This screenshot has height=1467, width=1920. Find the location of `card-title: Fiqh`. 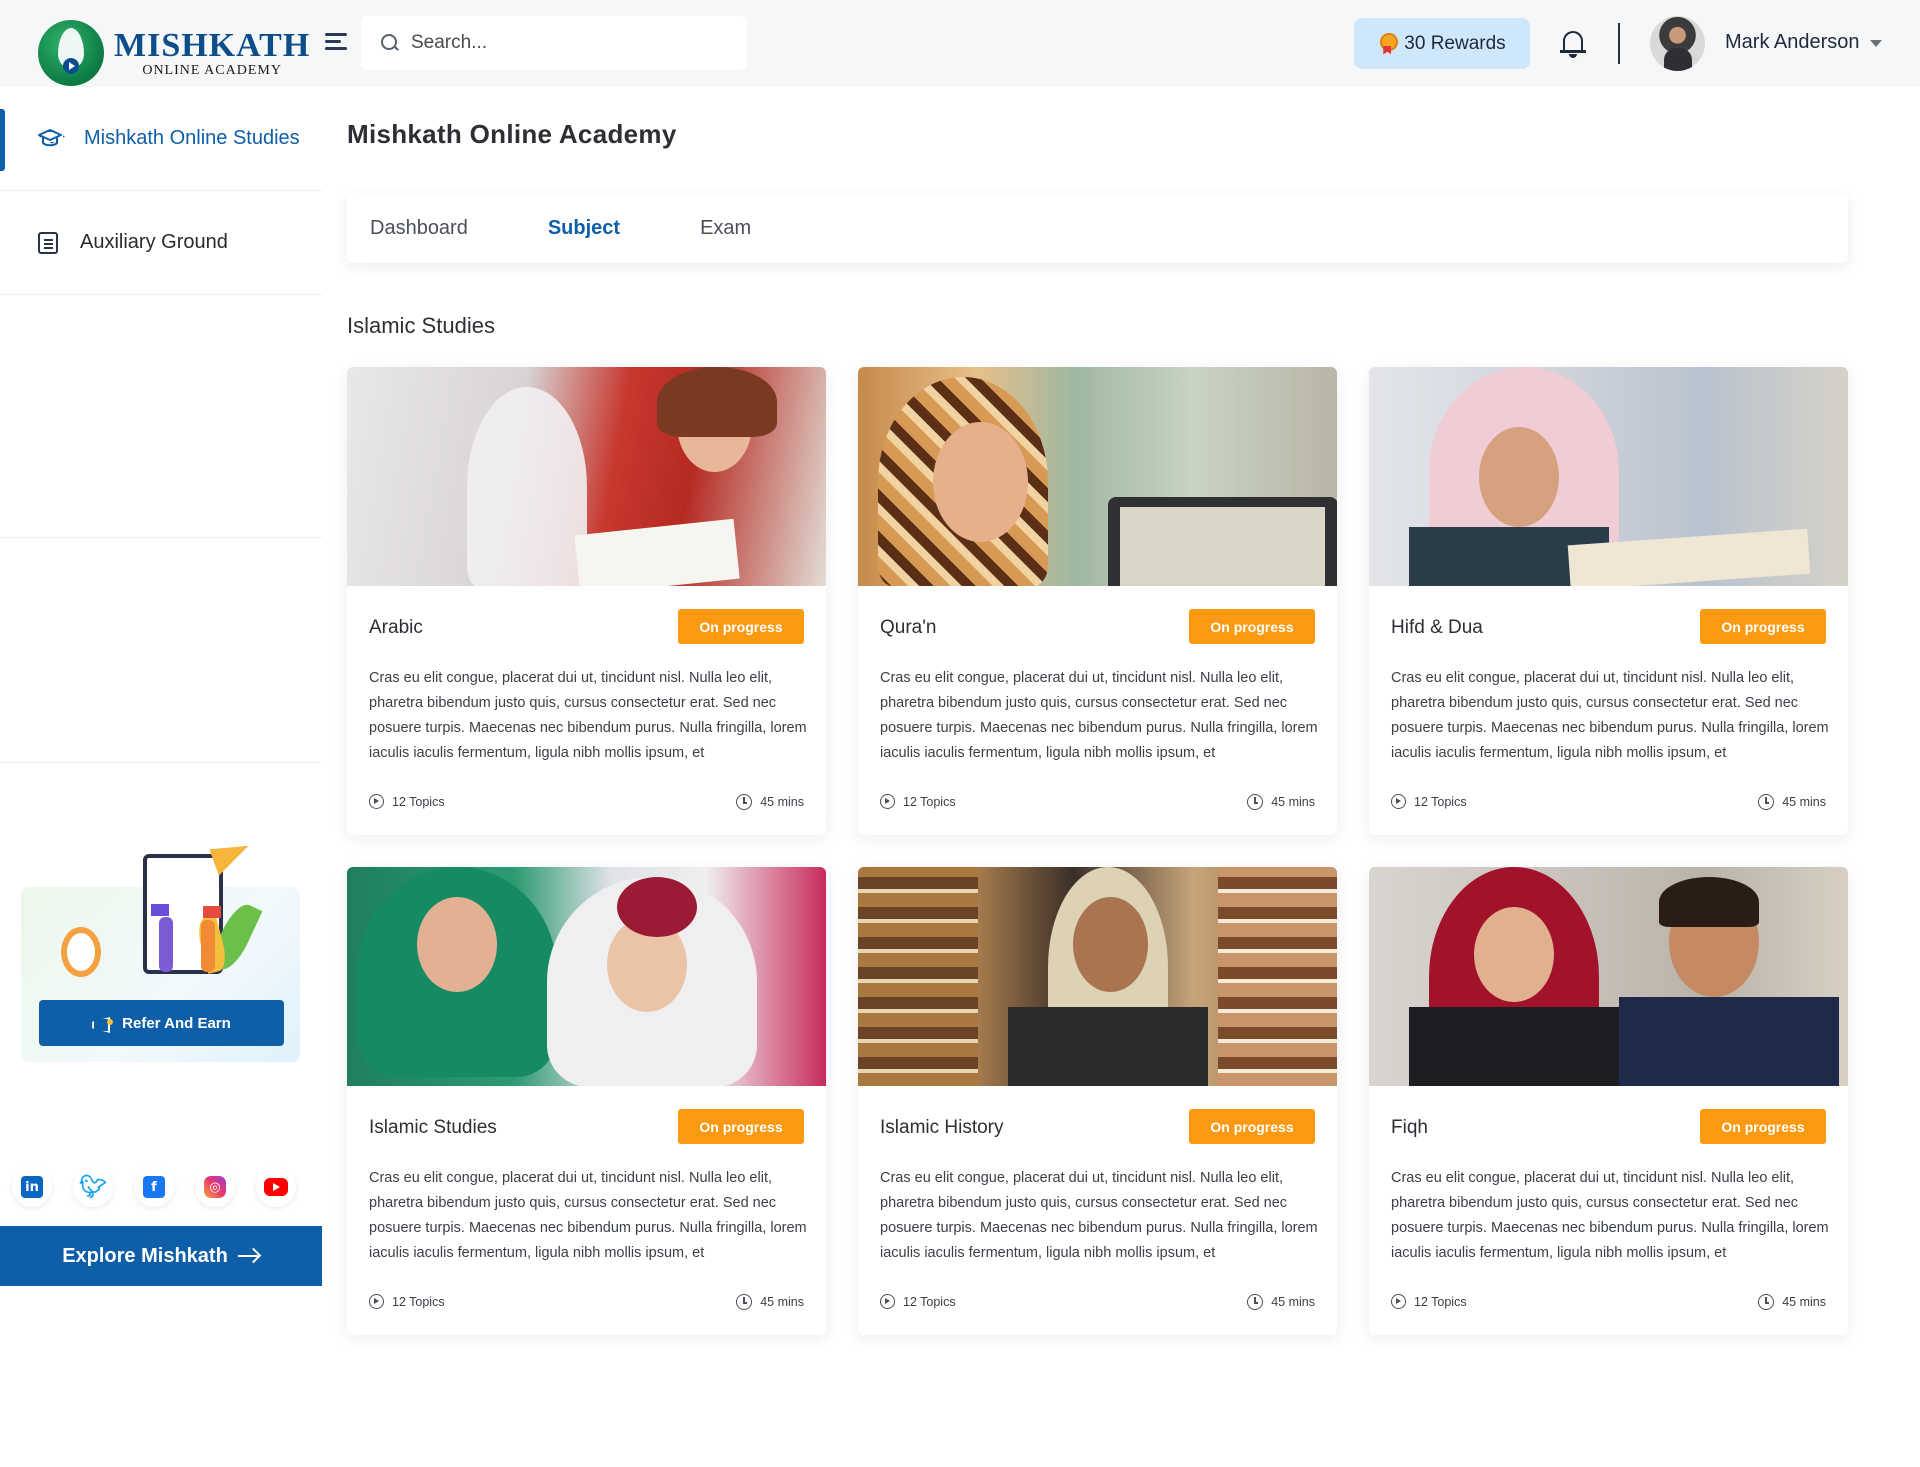

card-title: Fiqh is located at coordinates (1409, 1127).